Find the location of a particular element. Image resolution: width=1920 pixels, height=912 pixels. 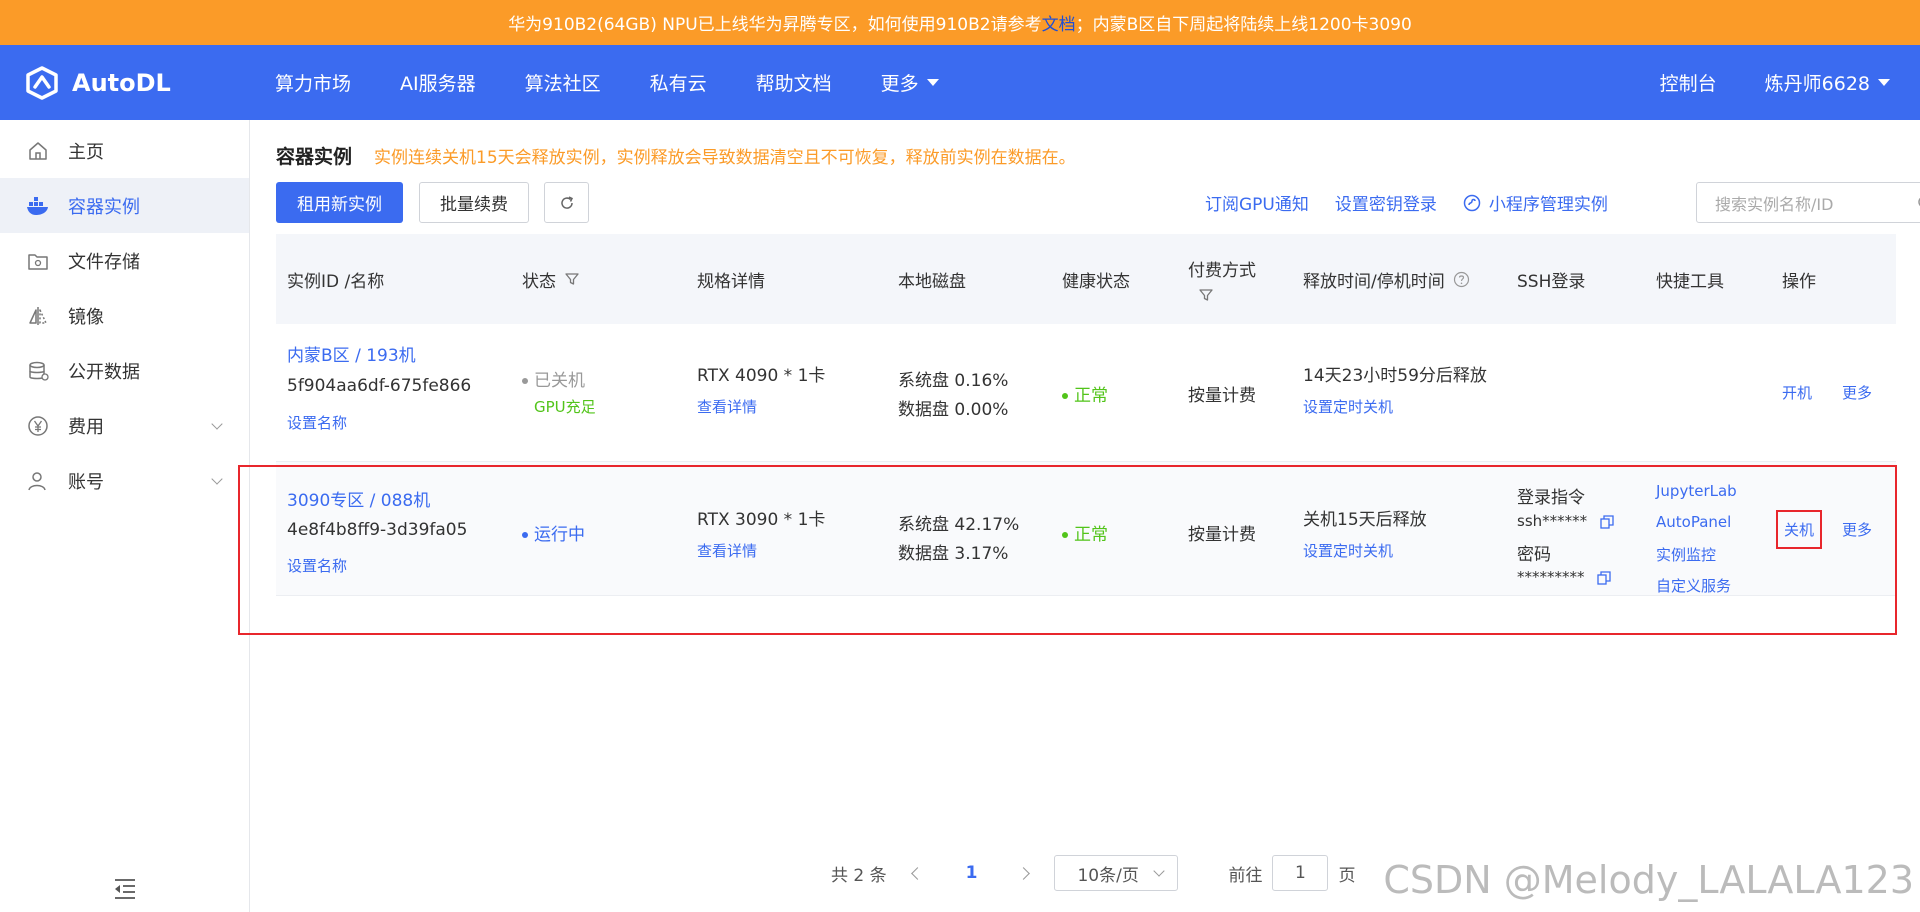

chevron-left-icon is located at coordinates (917, 873).